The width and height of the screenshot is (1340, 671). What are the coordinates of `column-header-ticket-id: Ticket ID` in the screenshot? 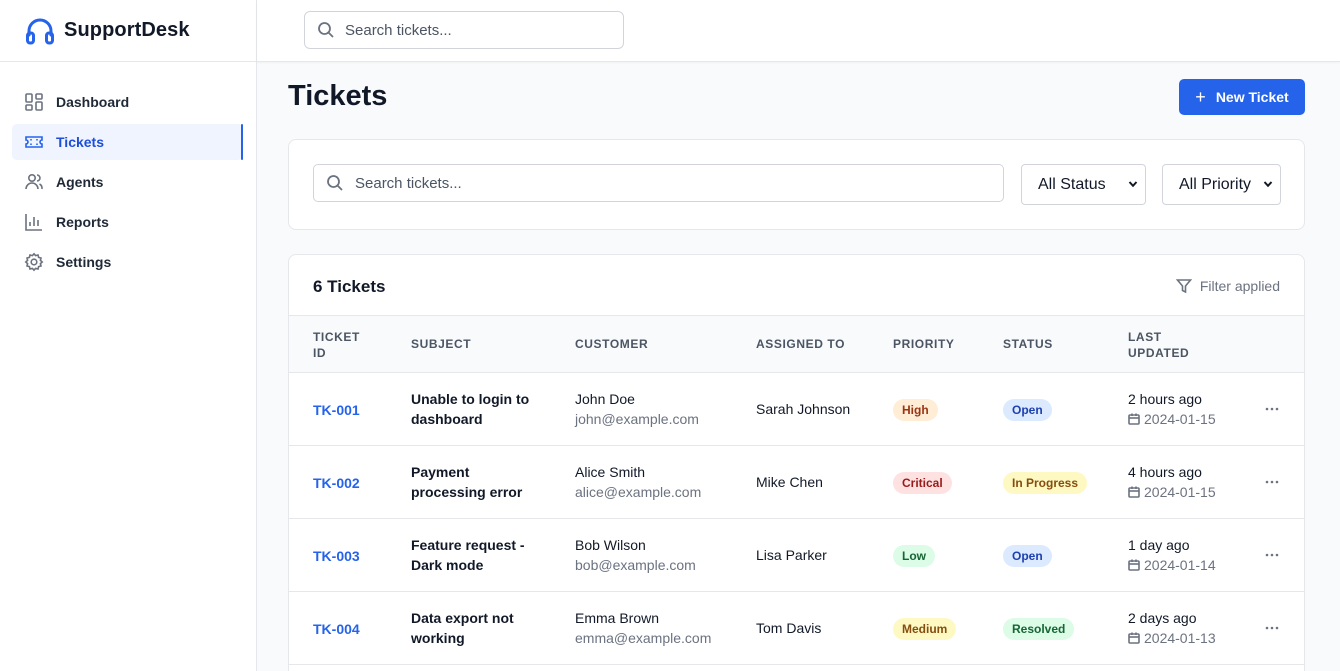 It's located at (340, 345).